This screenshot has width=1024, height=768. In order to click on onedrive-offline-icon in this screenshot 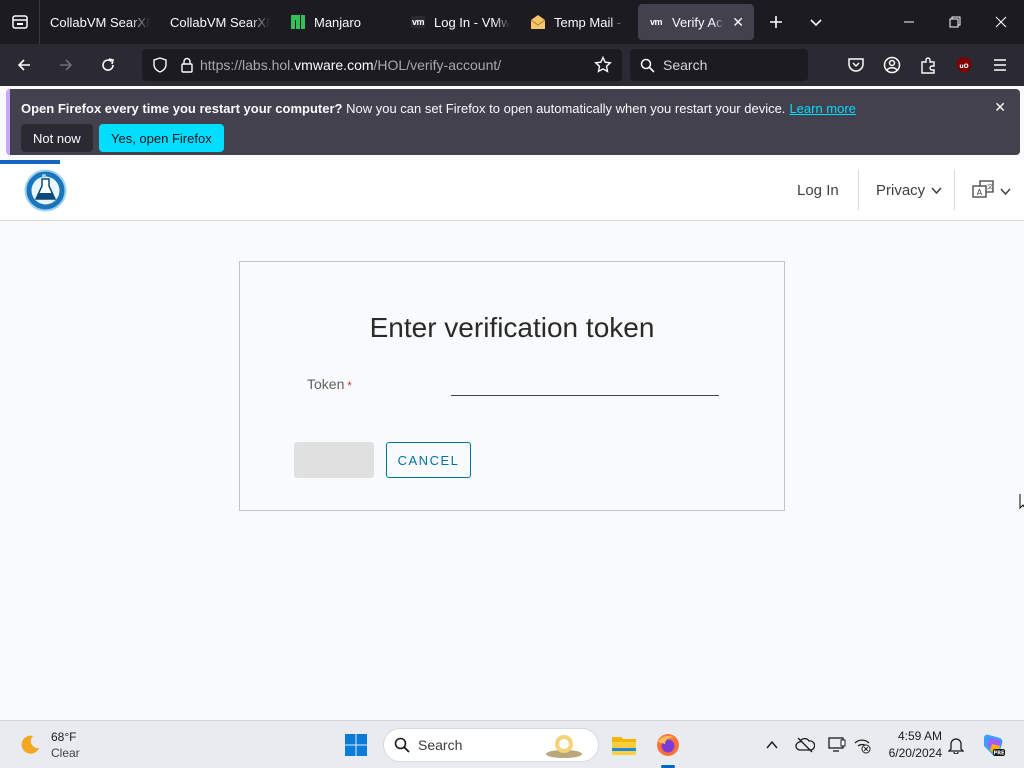, I will do `click(805, 745)`.